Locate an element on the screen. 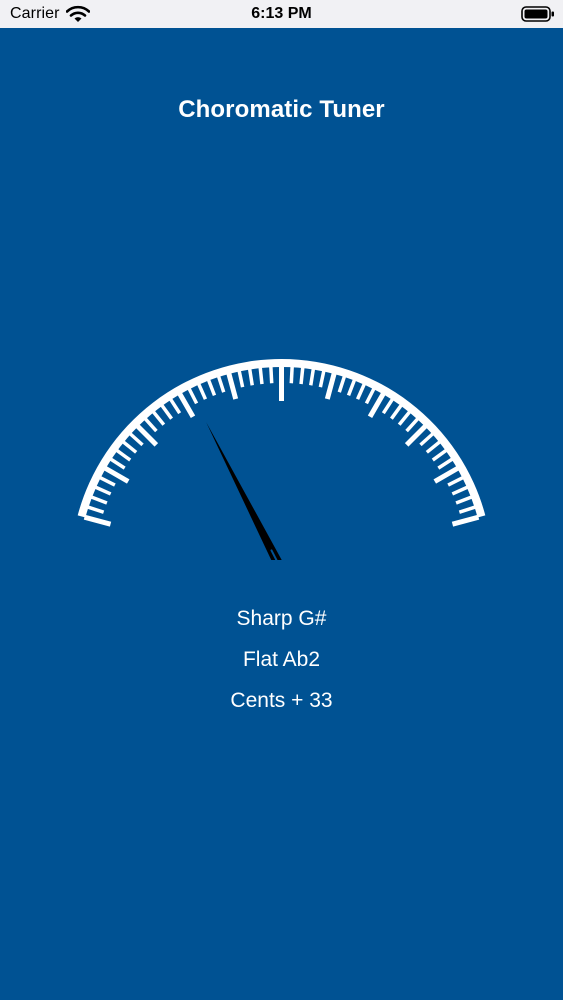 The width and height of the screenshot is (563, 1000). tuner-gauge is located at coordinates (281, 459).